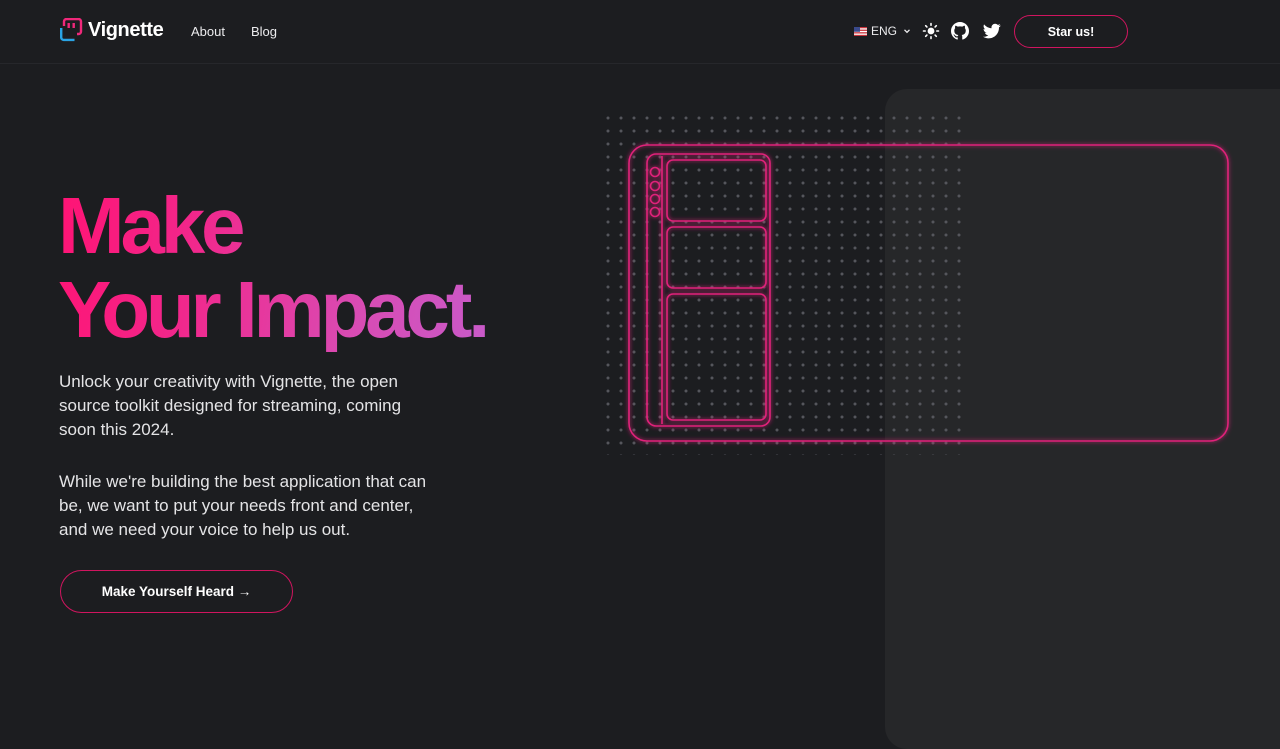 The width and height of the screenshot is (1280, 749). Describe the element at coordinates (272, 309) in the screenshot. I see `hero-title-line-2: Your Impact.` at that location.